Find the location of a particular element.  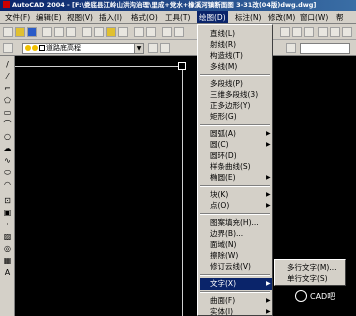

point-icon: · is located at coordinates (7, 224).